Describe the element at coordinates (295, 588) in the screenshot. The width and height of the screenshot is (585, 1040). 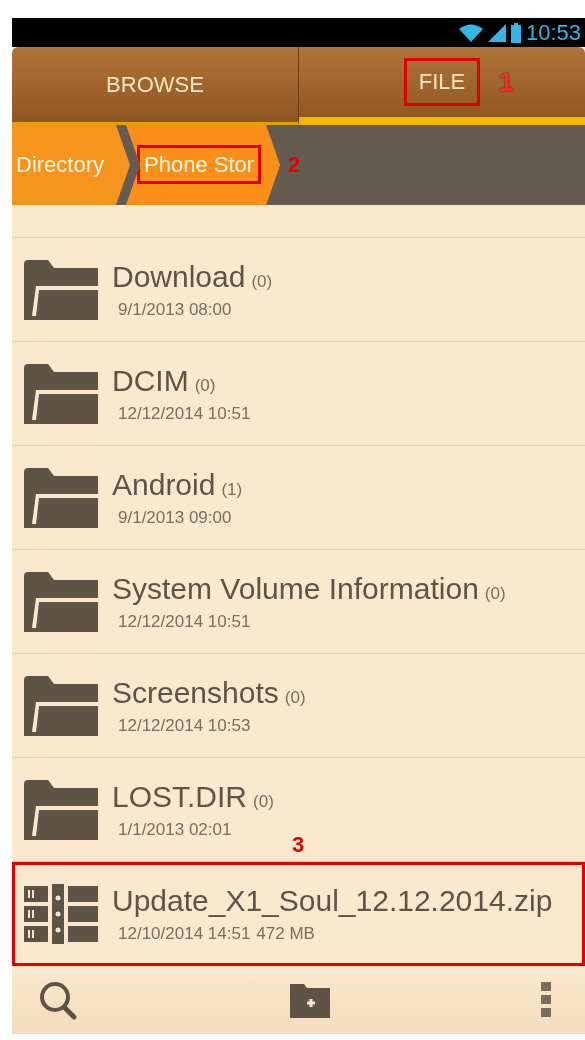
I see `file-name: System Volume Information` at that location.